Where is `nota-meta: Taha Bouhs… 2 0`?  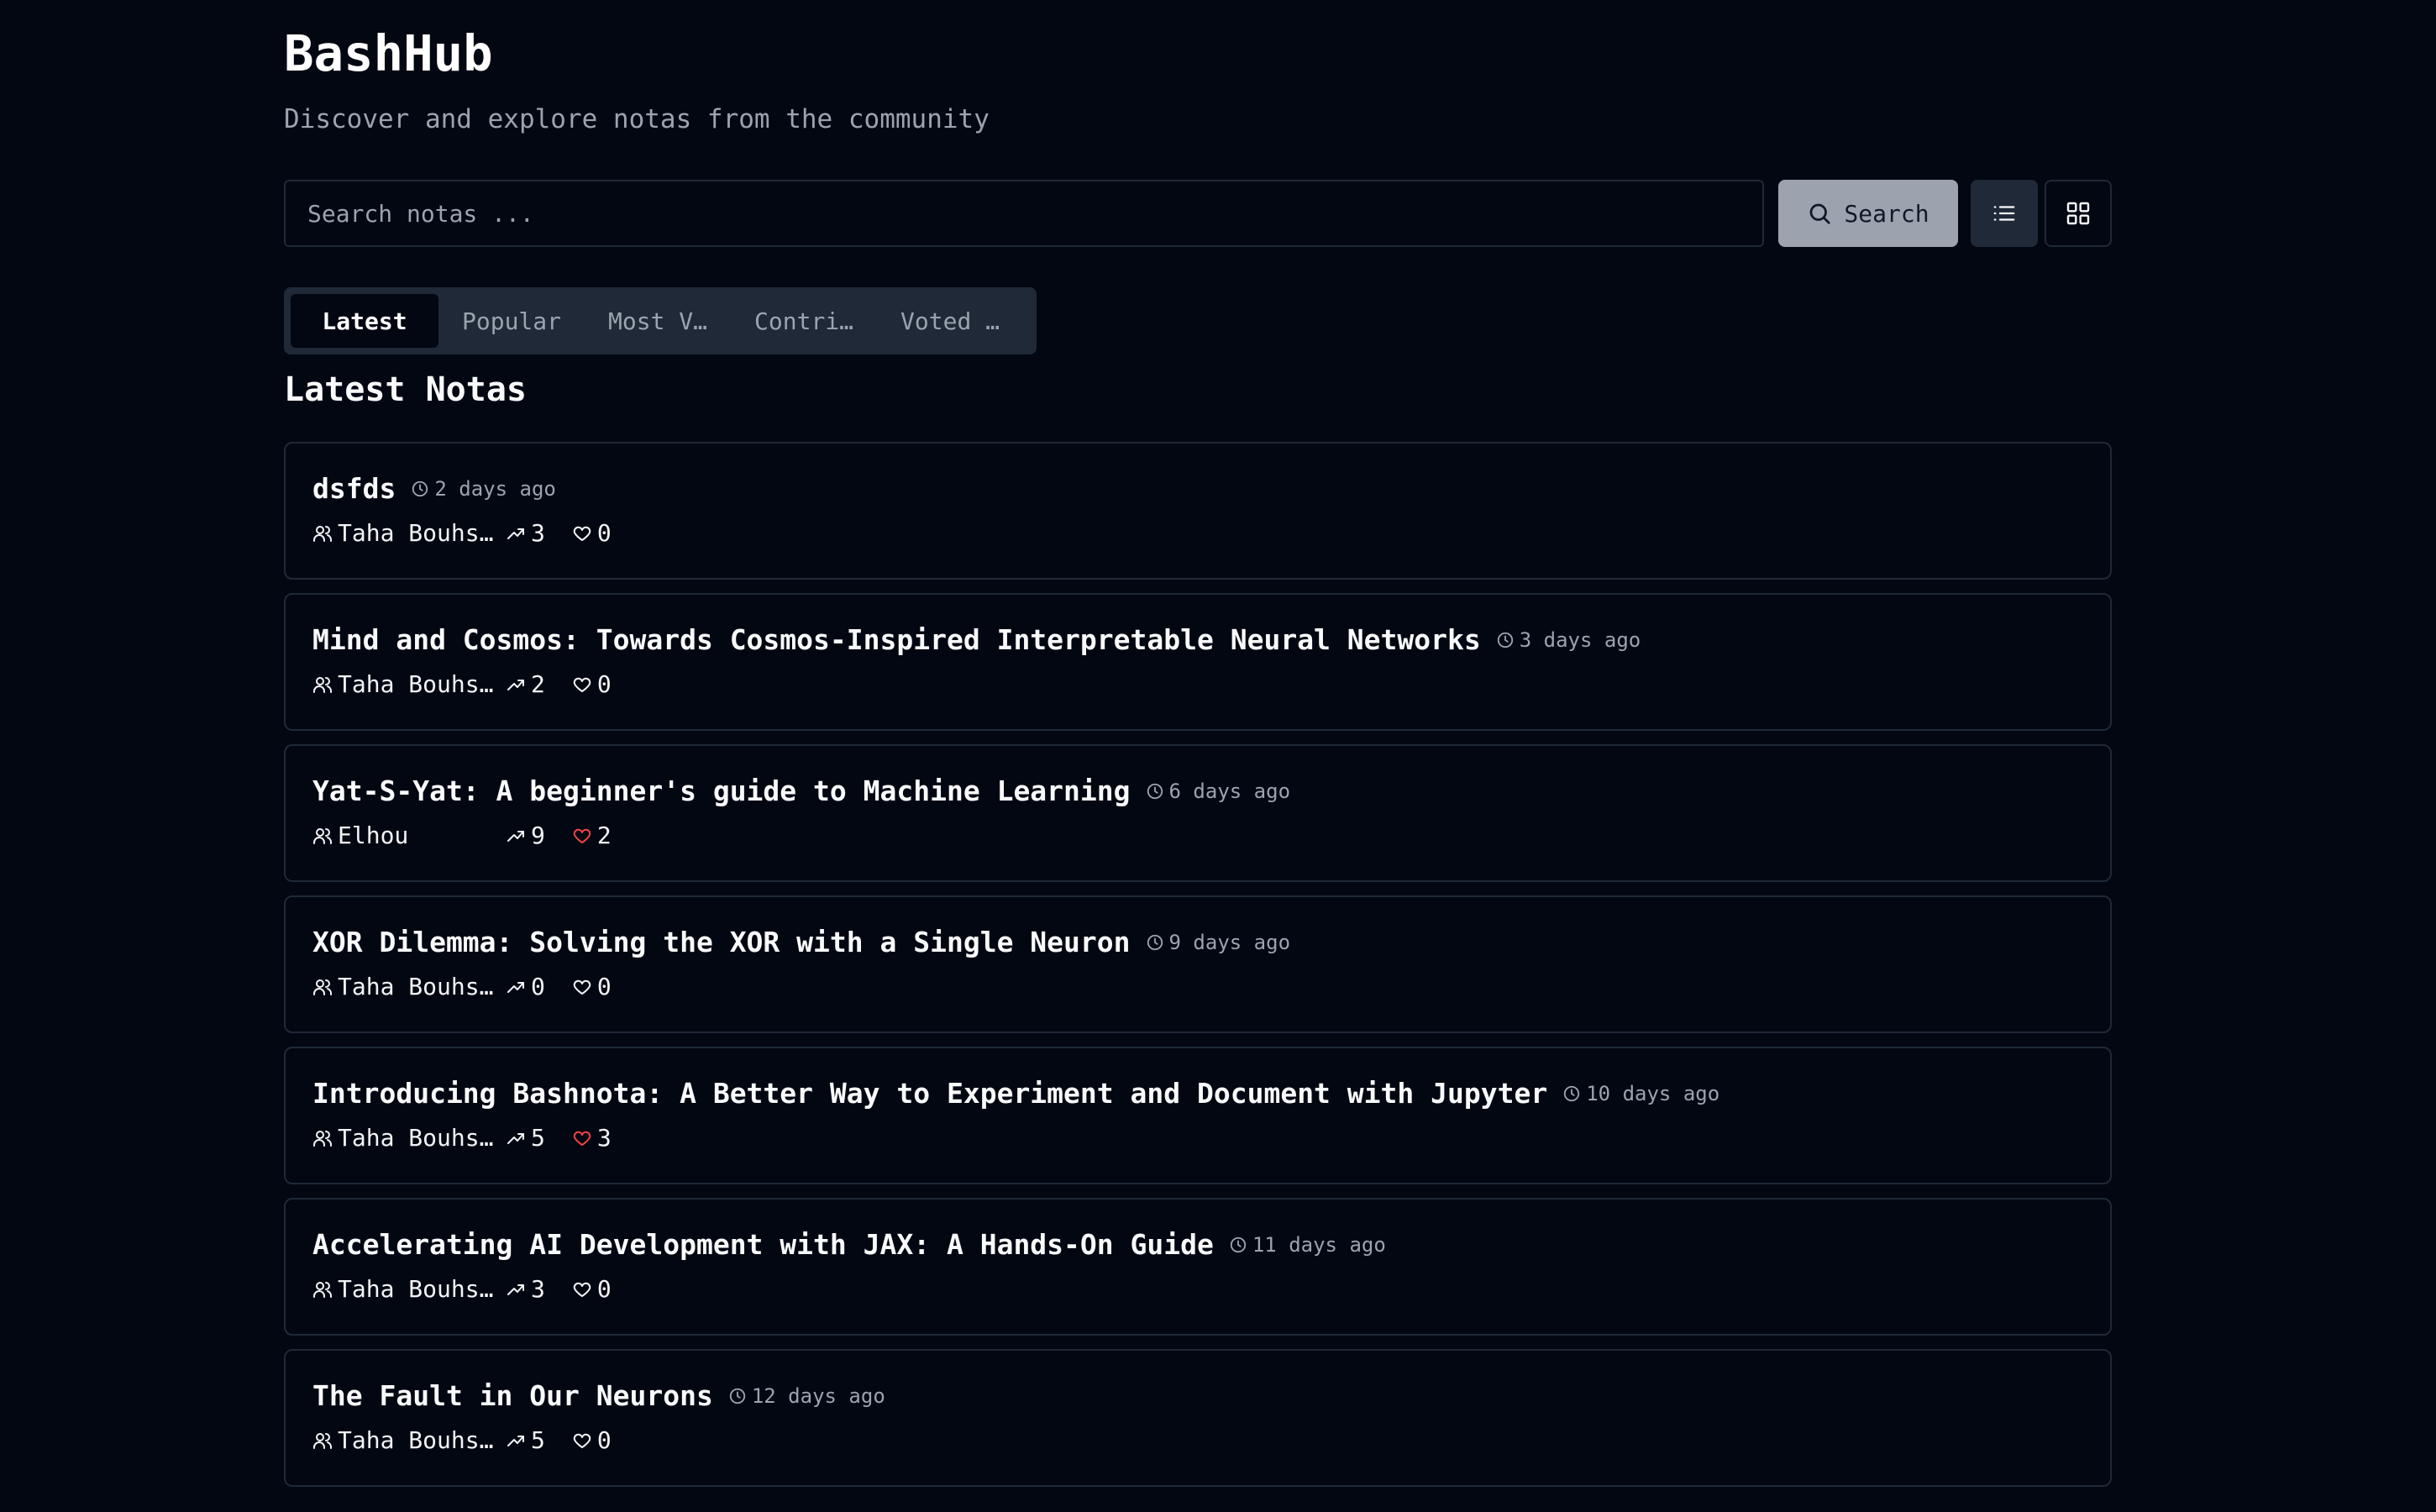
nota-meta: Taha Bouhs… 2 0 is located at coordinates (462, 684).